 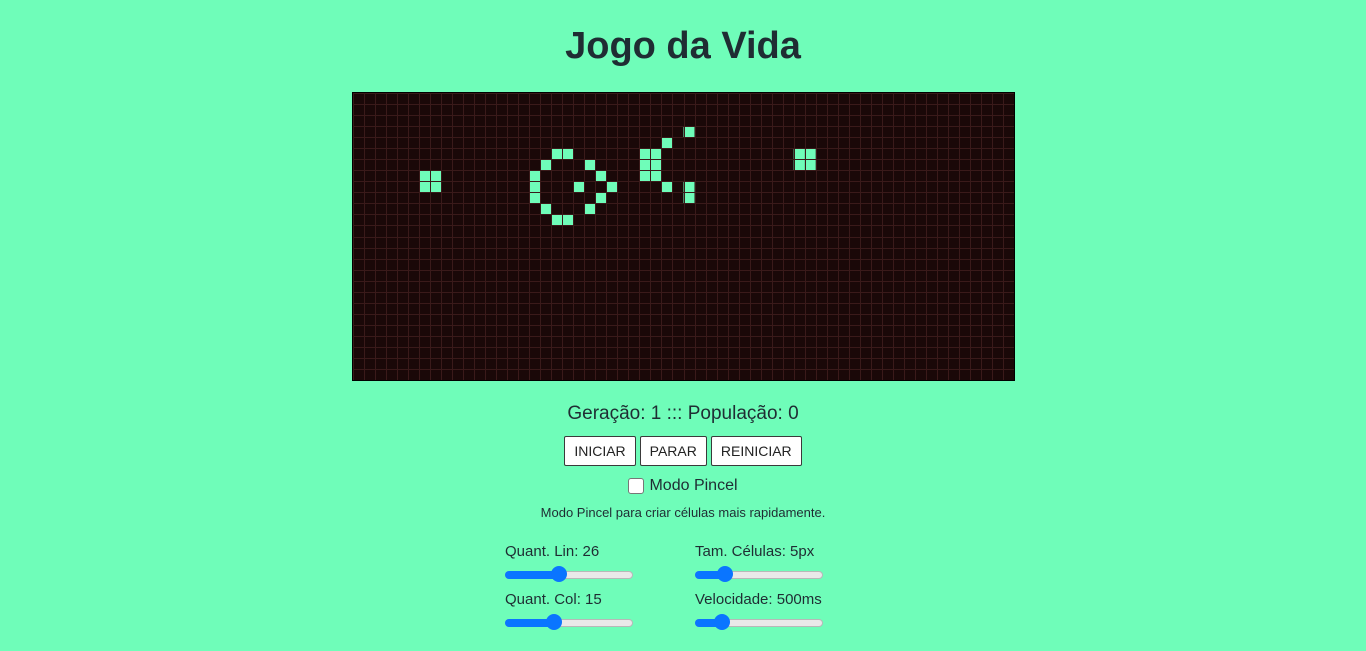 I want to click on speed-slider, so click(x=759, y=622).